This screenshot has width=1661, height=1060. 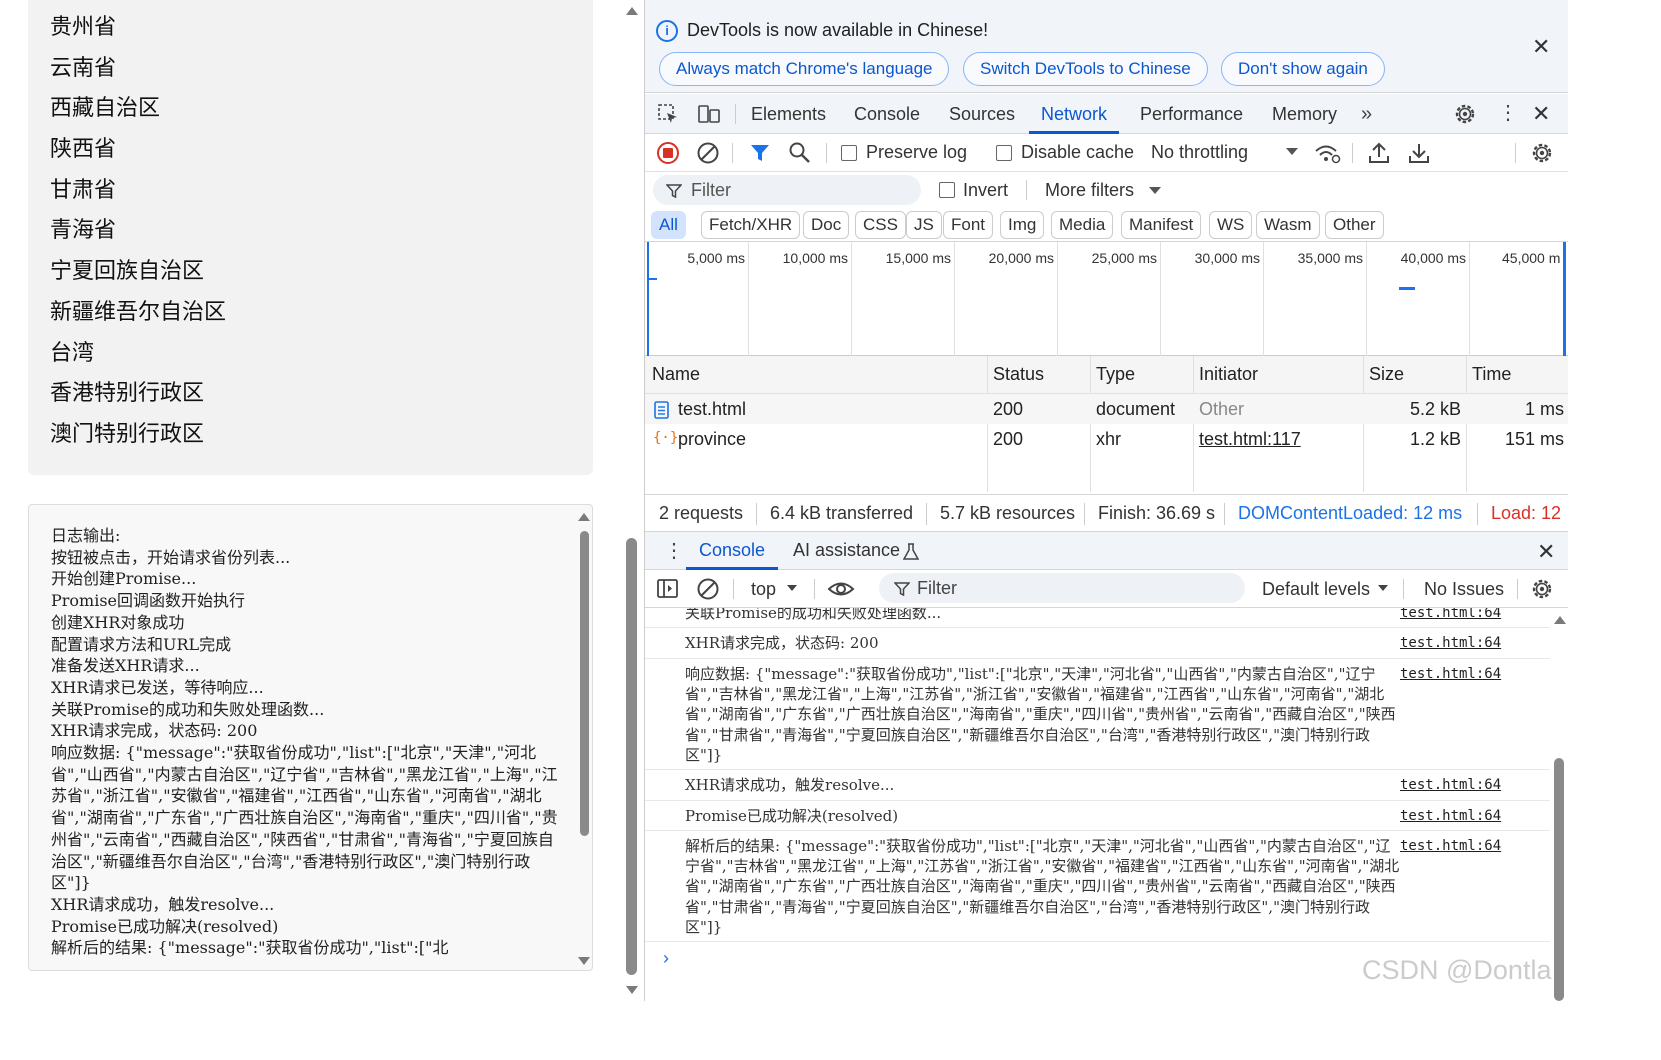 What do you see at coordinates (1465, 114) in the screenshot?
I see `settings-gear-icon` at bounding box center [1465, 114].